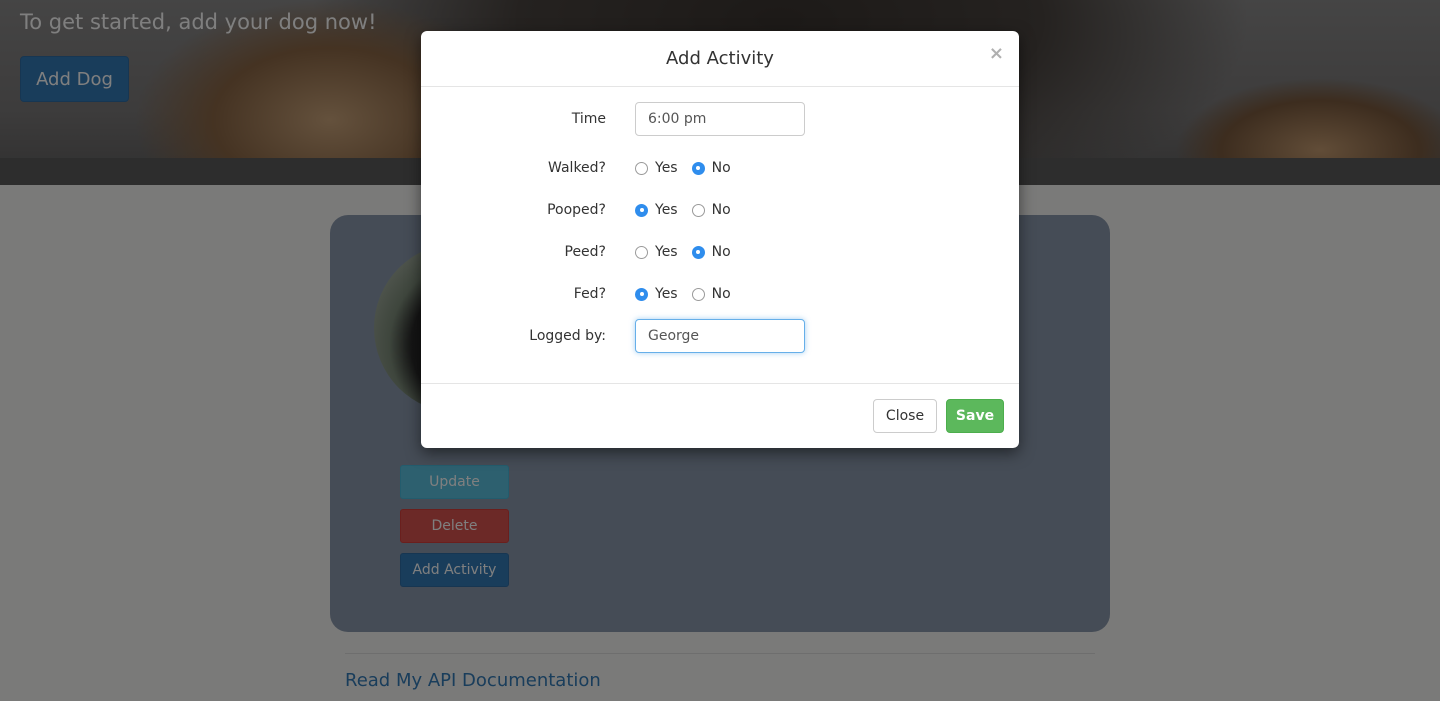 The image size is (1440, 701). What do you see at coordinates (690, 252) in the screenshot?
I see `peed-radio-group: Yes No` at bounding box center [690, 252].